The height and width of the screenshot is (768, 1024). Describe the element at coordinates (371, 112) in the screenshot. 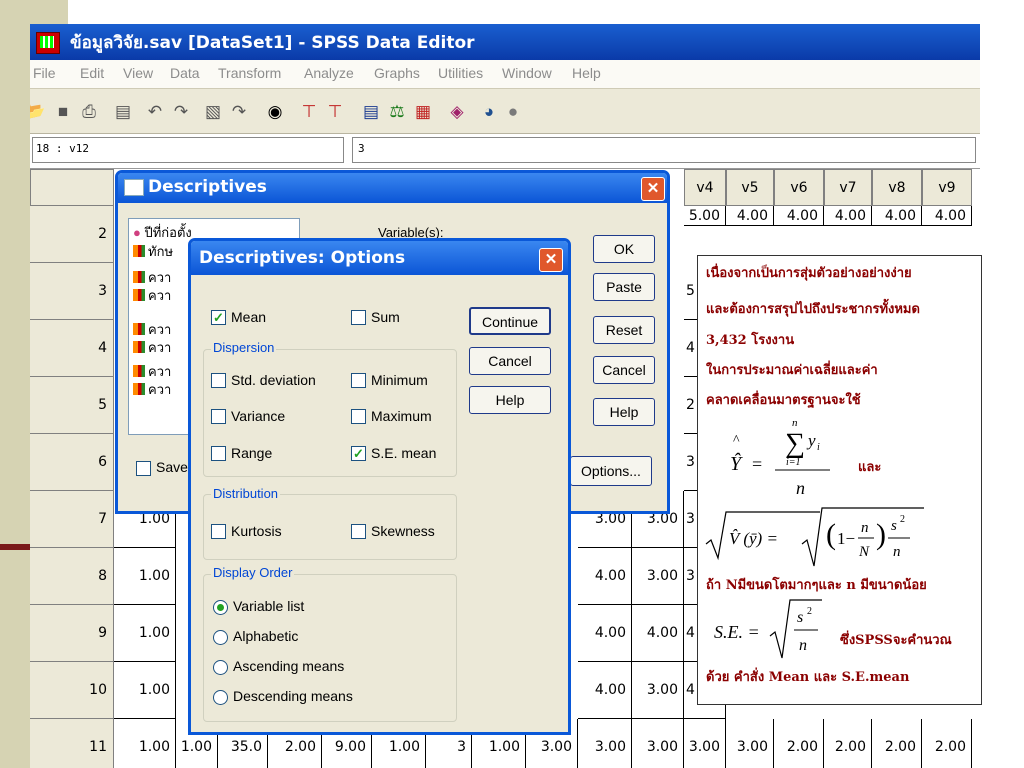

I see `split-file-icon: ▤` at that location.